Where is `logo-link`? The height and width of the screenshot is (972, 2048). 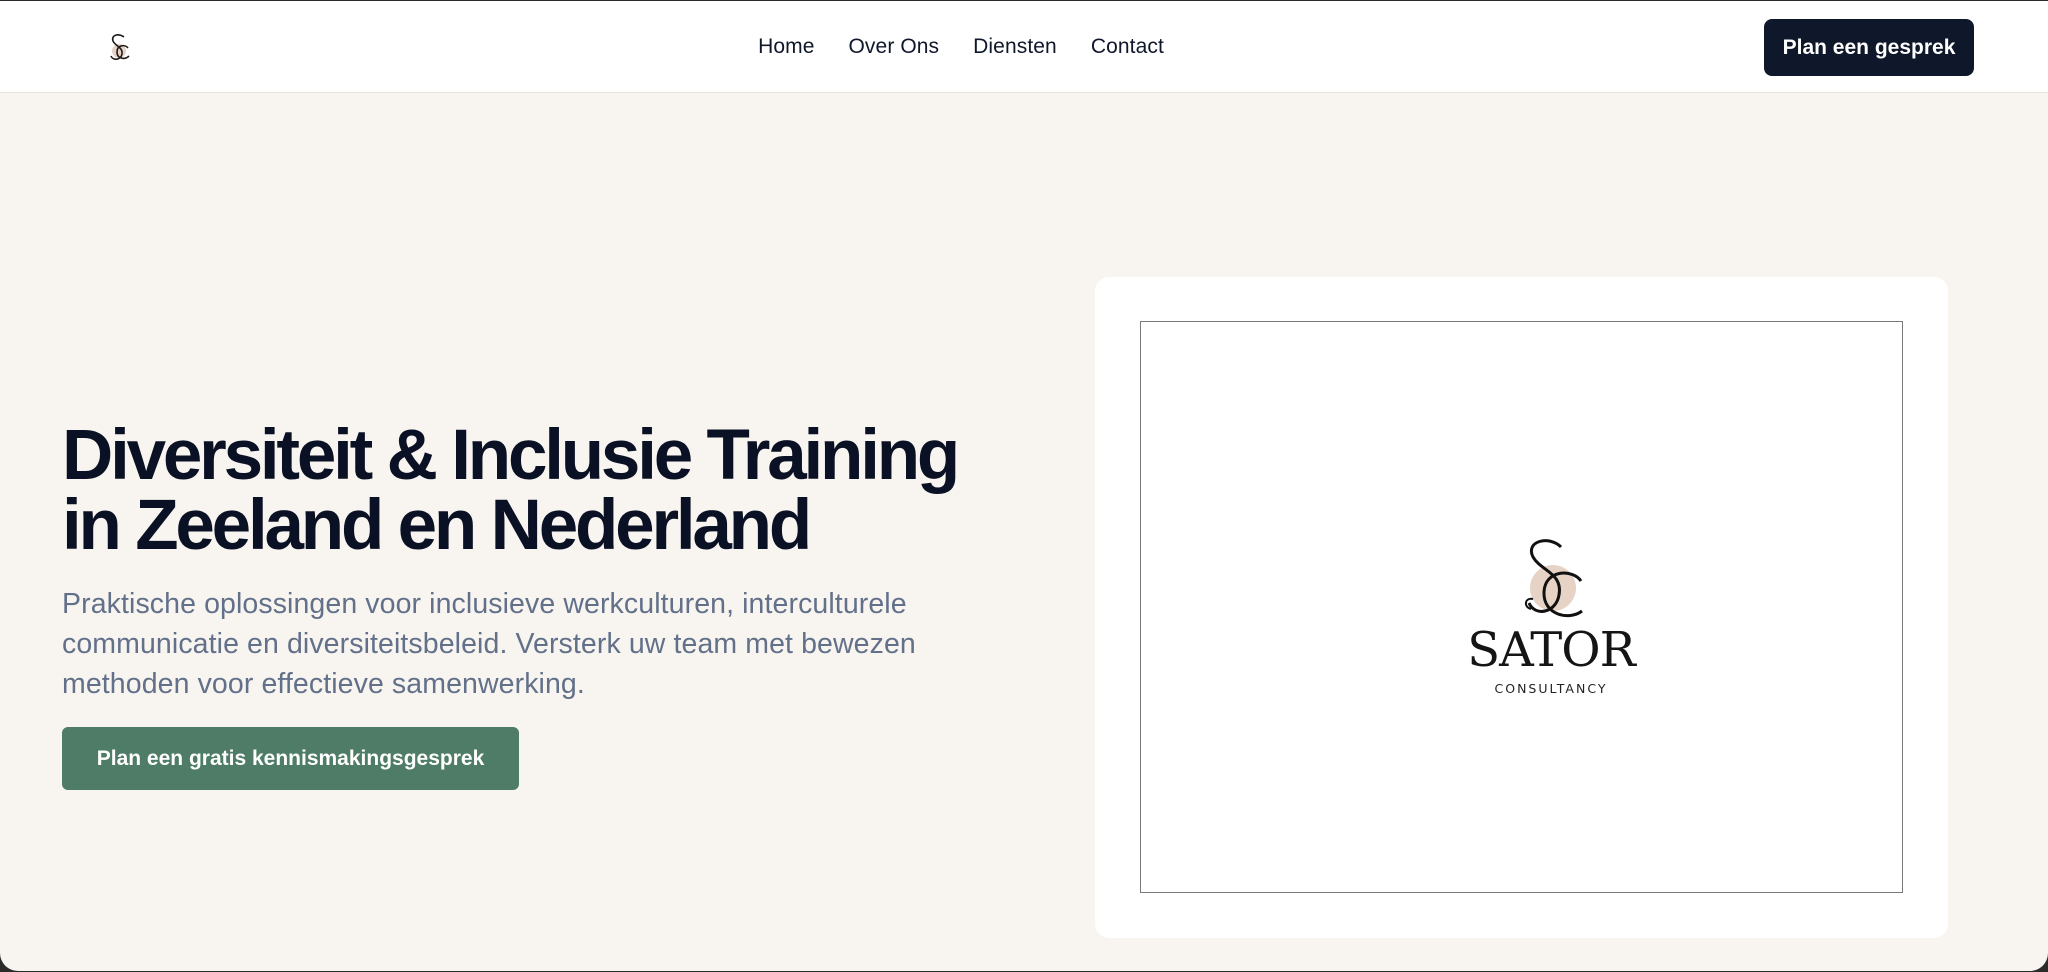
logo-link is located at coordinates (119, 48).